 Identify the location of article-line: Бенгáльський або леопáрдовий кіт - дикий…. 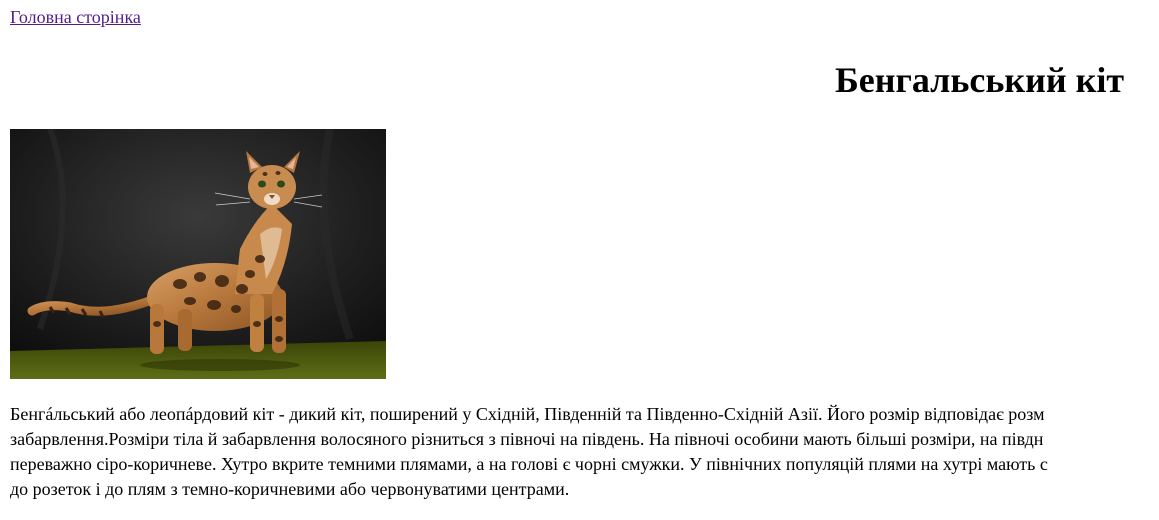
(527, 414).